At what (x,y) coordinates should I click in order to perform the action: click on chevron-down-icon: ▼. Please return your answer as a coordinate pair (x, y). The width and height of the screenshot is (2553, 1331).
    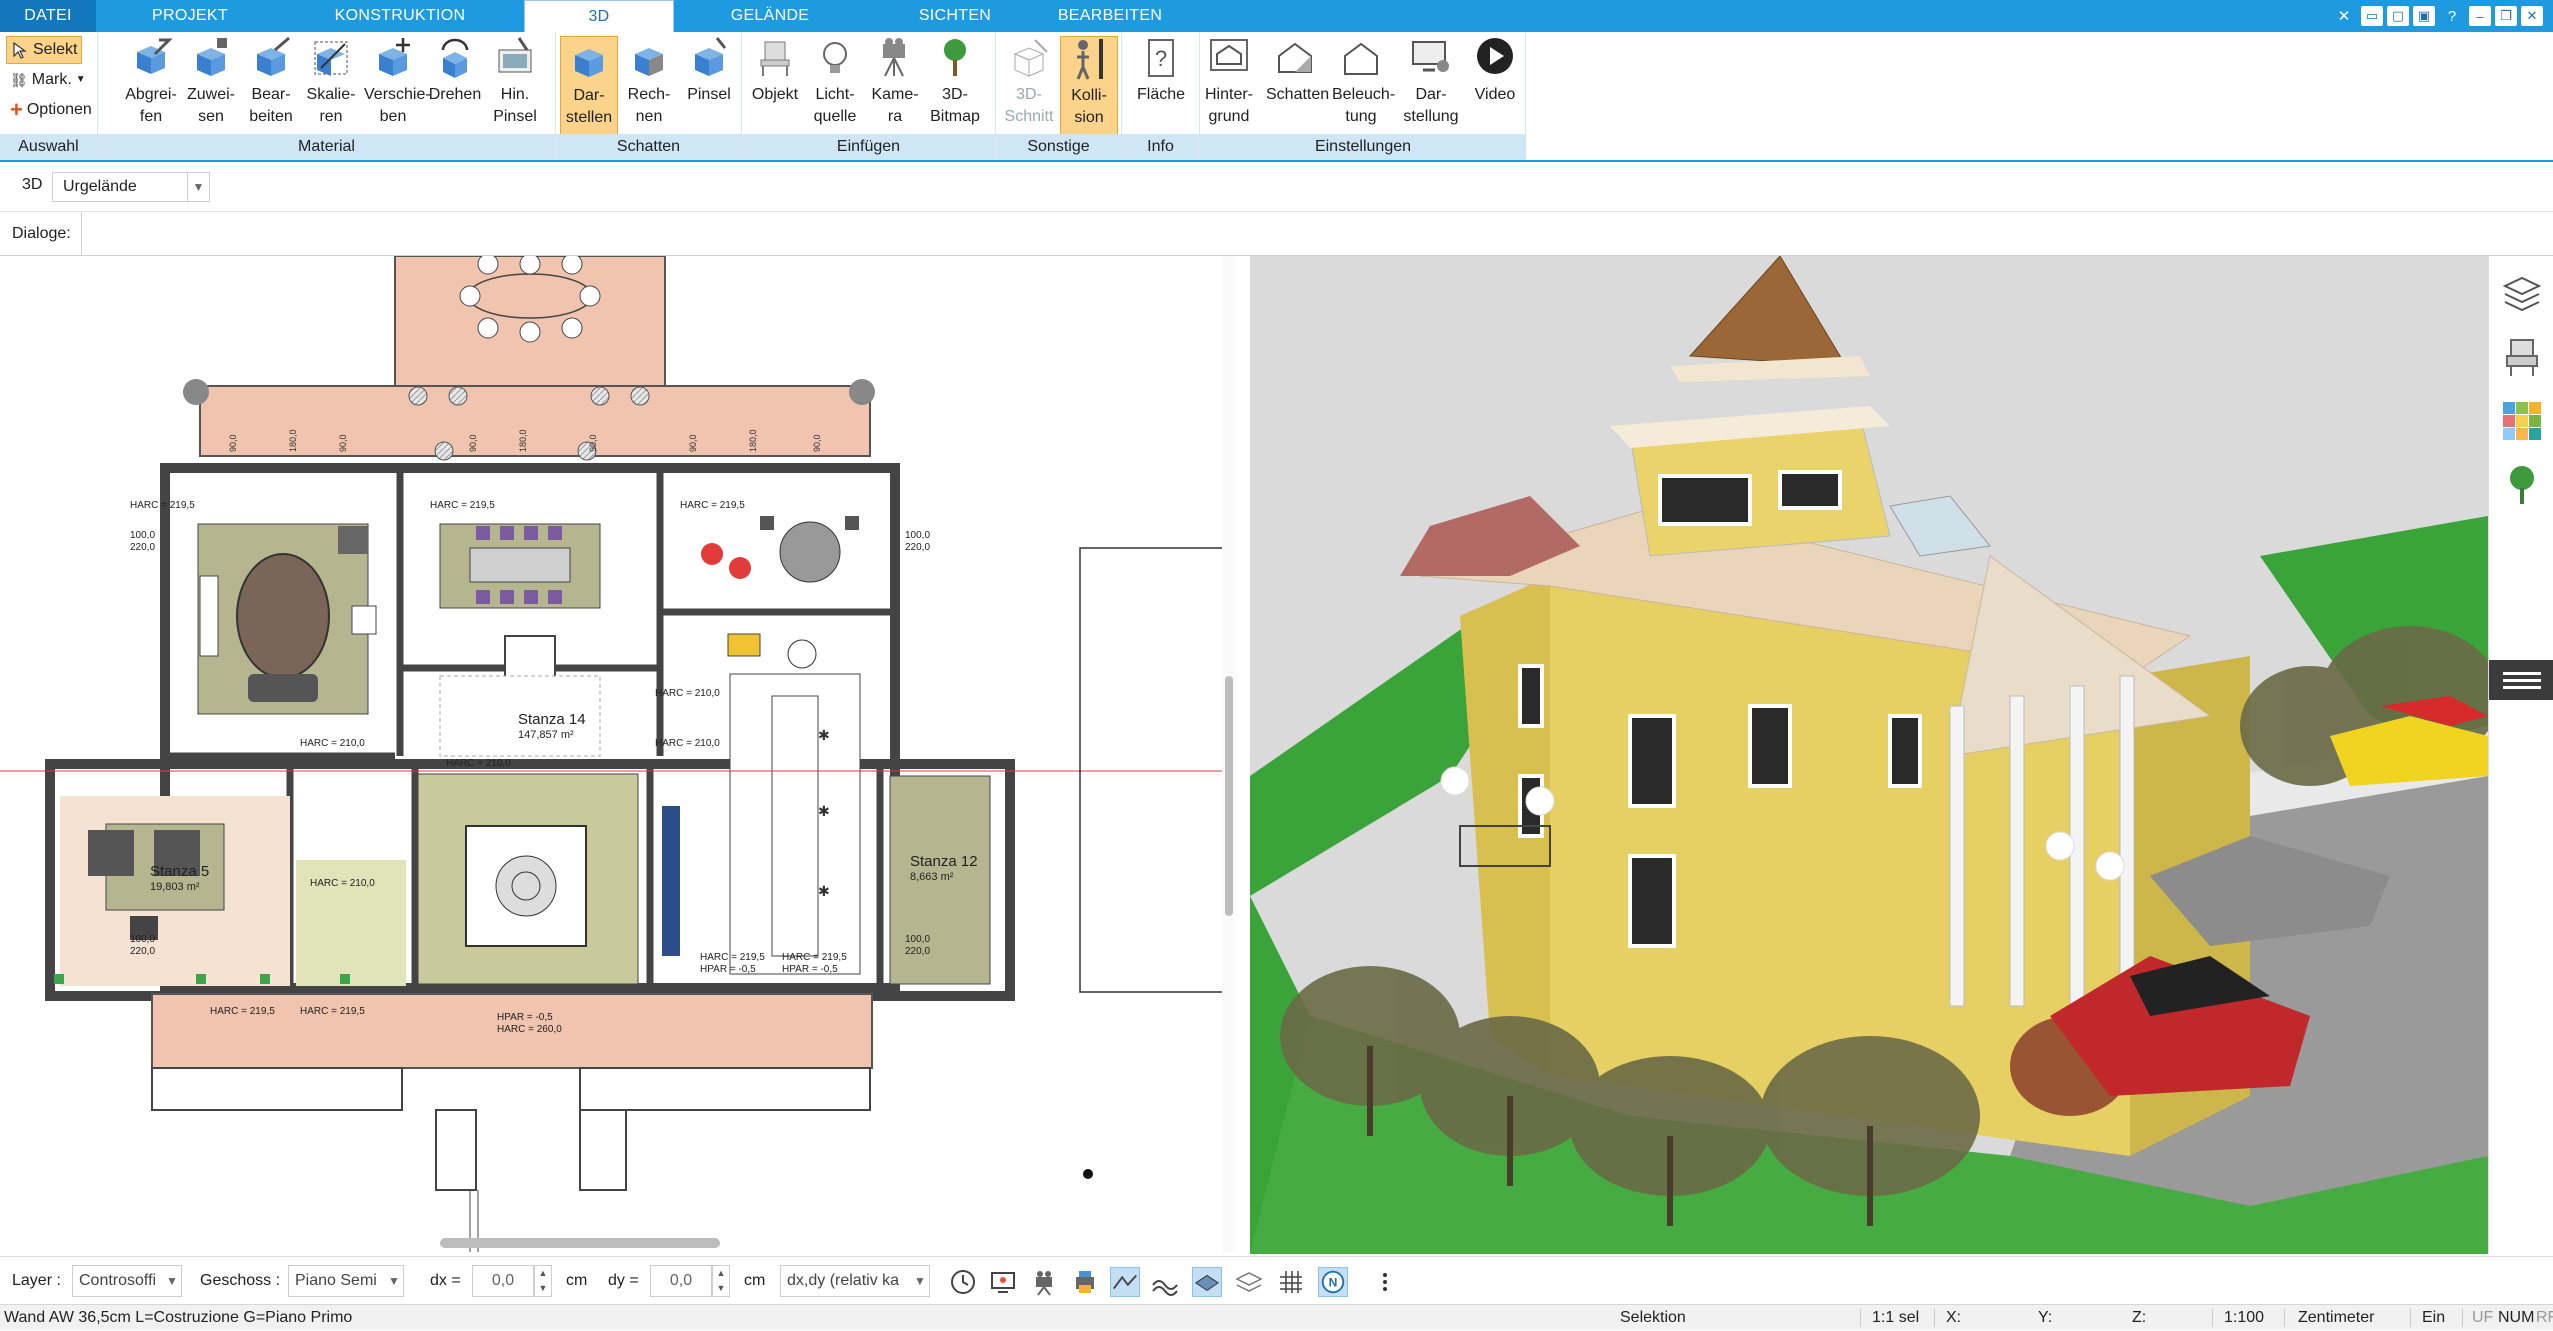
    Looking at the image, I should click on (80, 79).